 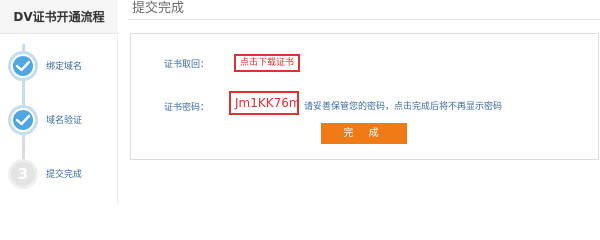 I want to click on step-label: 域名验证, so click(x=64, y=121).